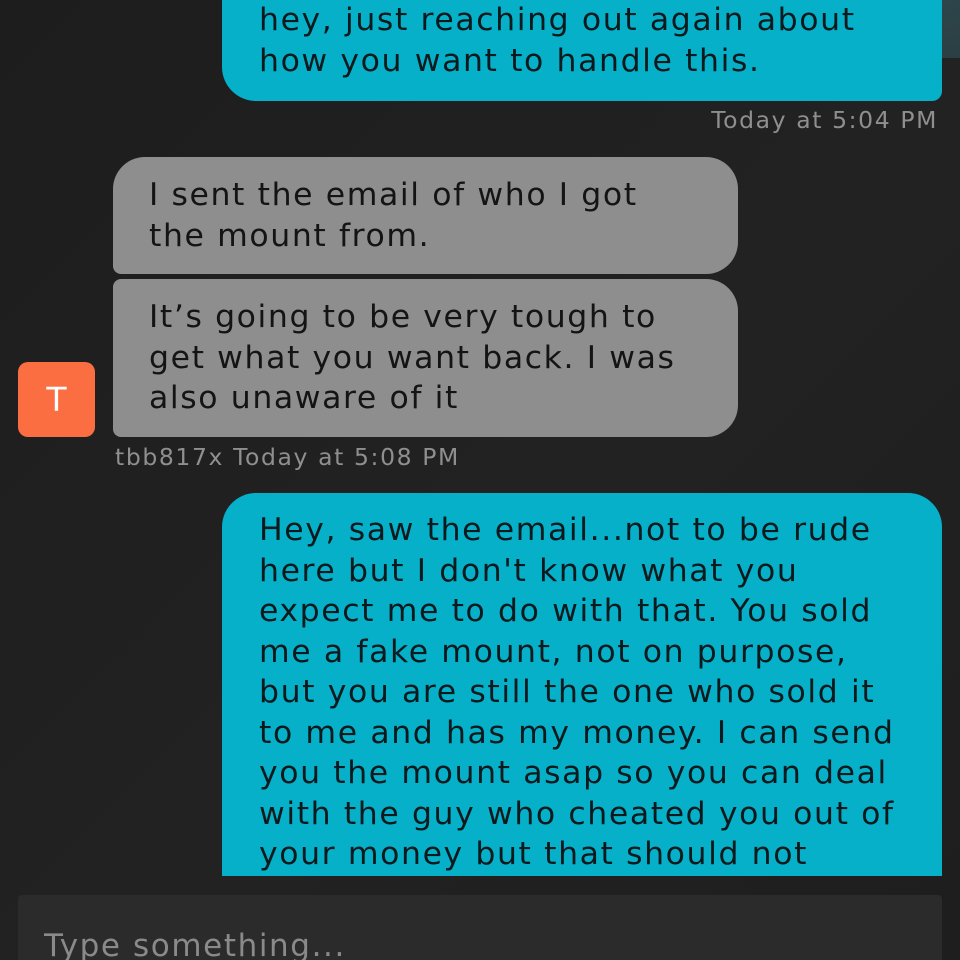 Image resolution: width=960 pixels, height=960 pixels. I want to click on sender-timestamp: tbb817x Today at 5:08 PM, so click(287, 457).